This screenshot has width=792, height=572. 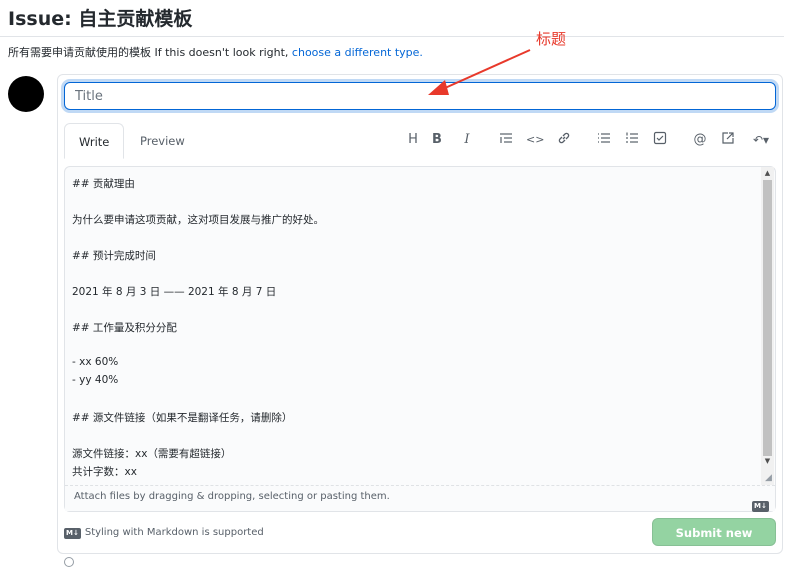 What do you see at coordinates (767, 461) in the screenshot?
I see `scroll-down-icon: ▼` at bounding box center [767, 461].